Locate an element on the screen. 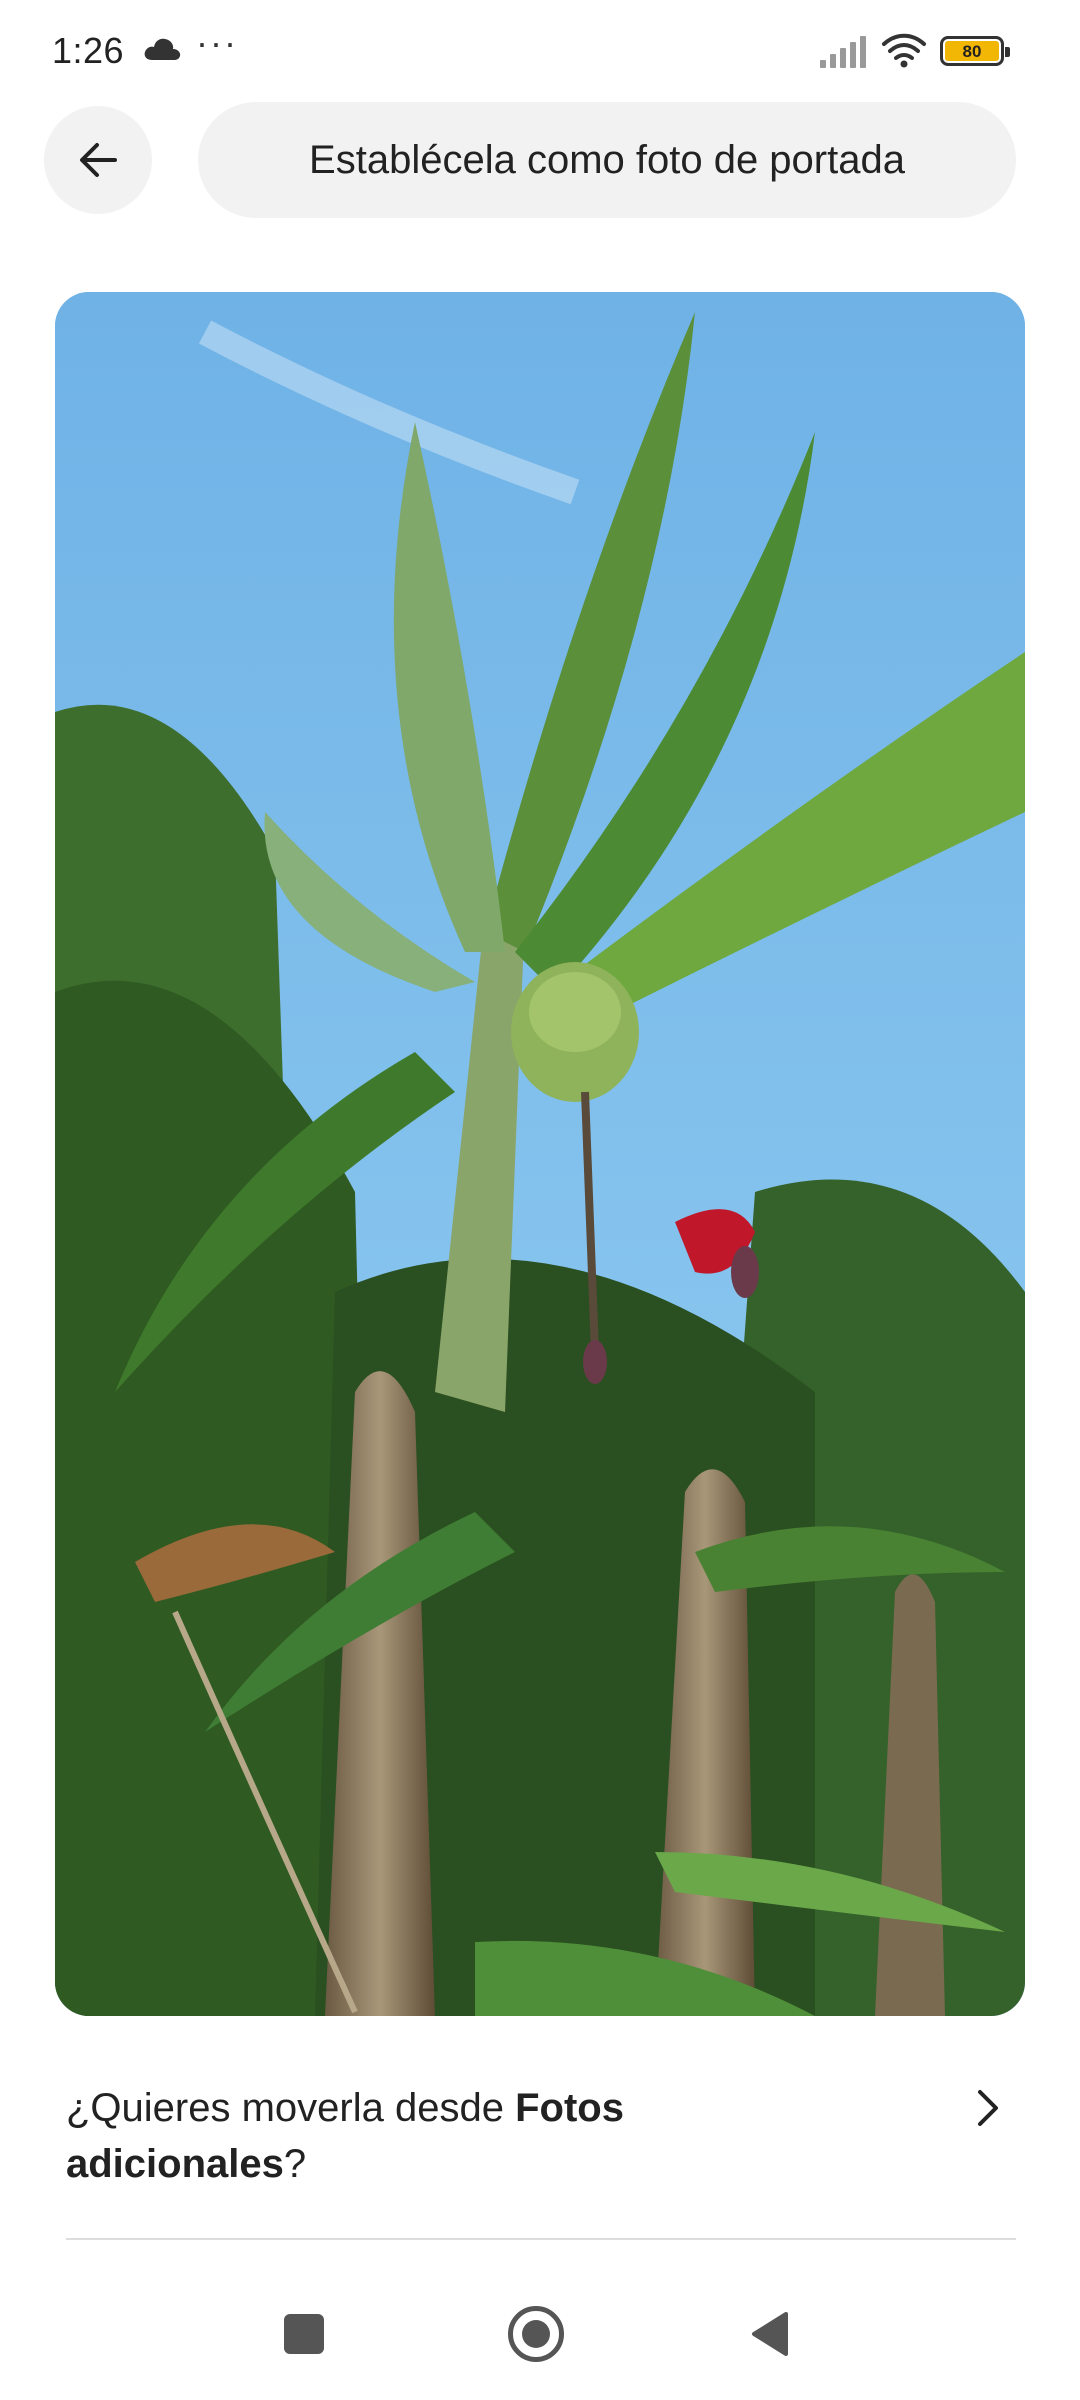 The height and width of the screenshot is (2400, 1080). back-triangle-icon is located at coordinates (770, 2334).